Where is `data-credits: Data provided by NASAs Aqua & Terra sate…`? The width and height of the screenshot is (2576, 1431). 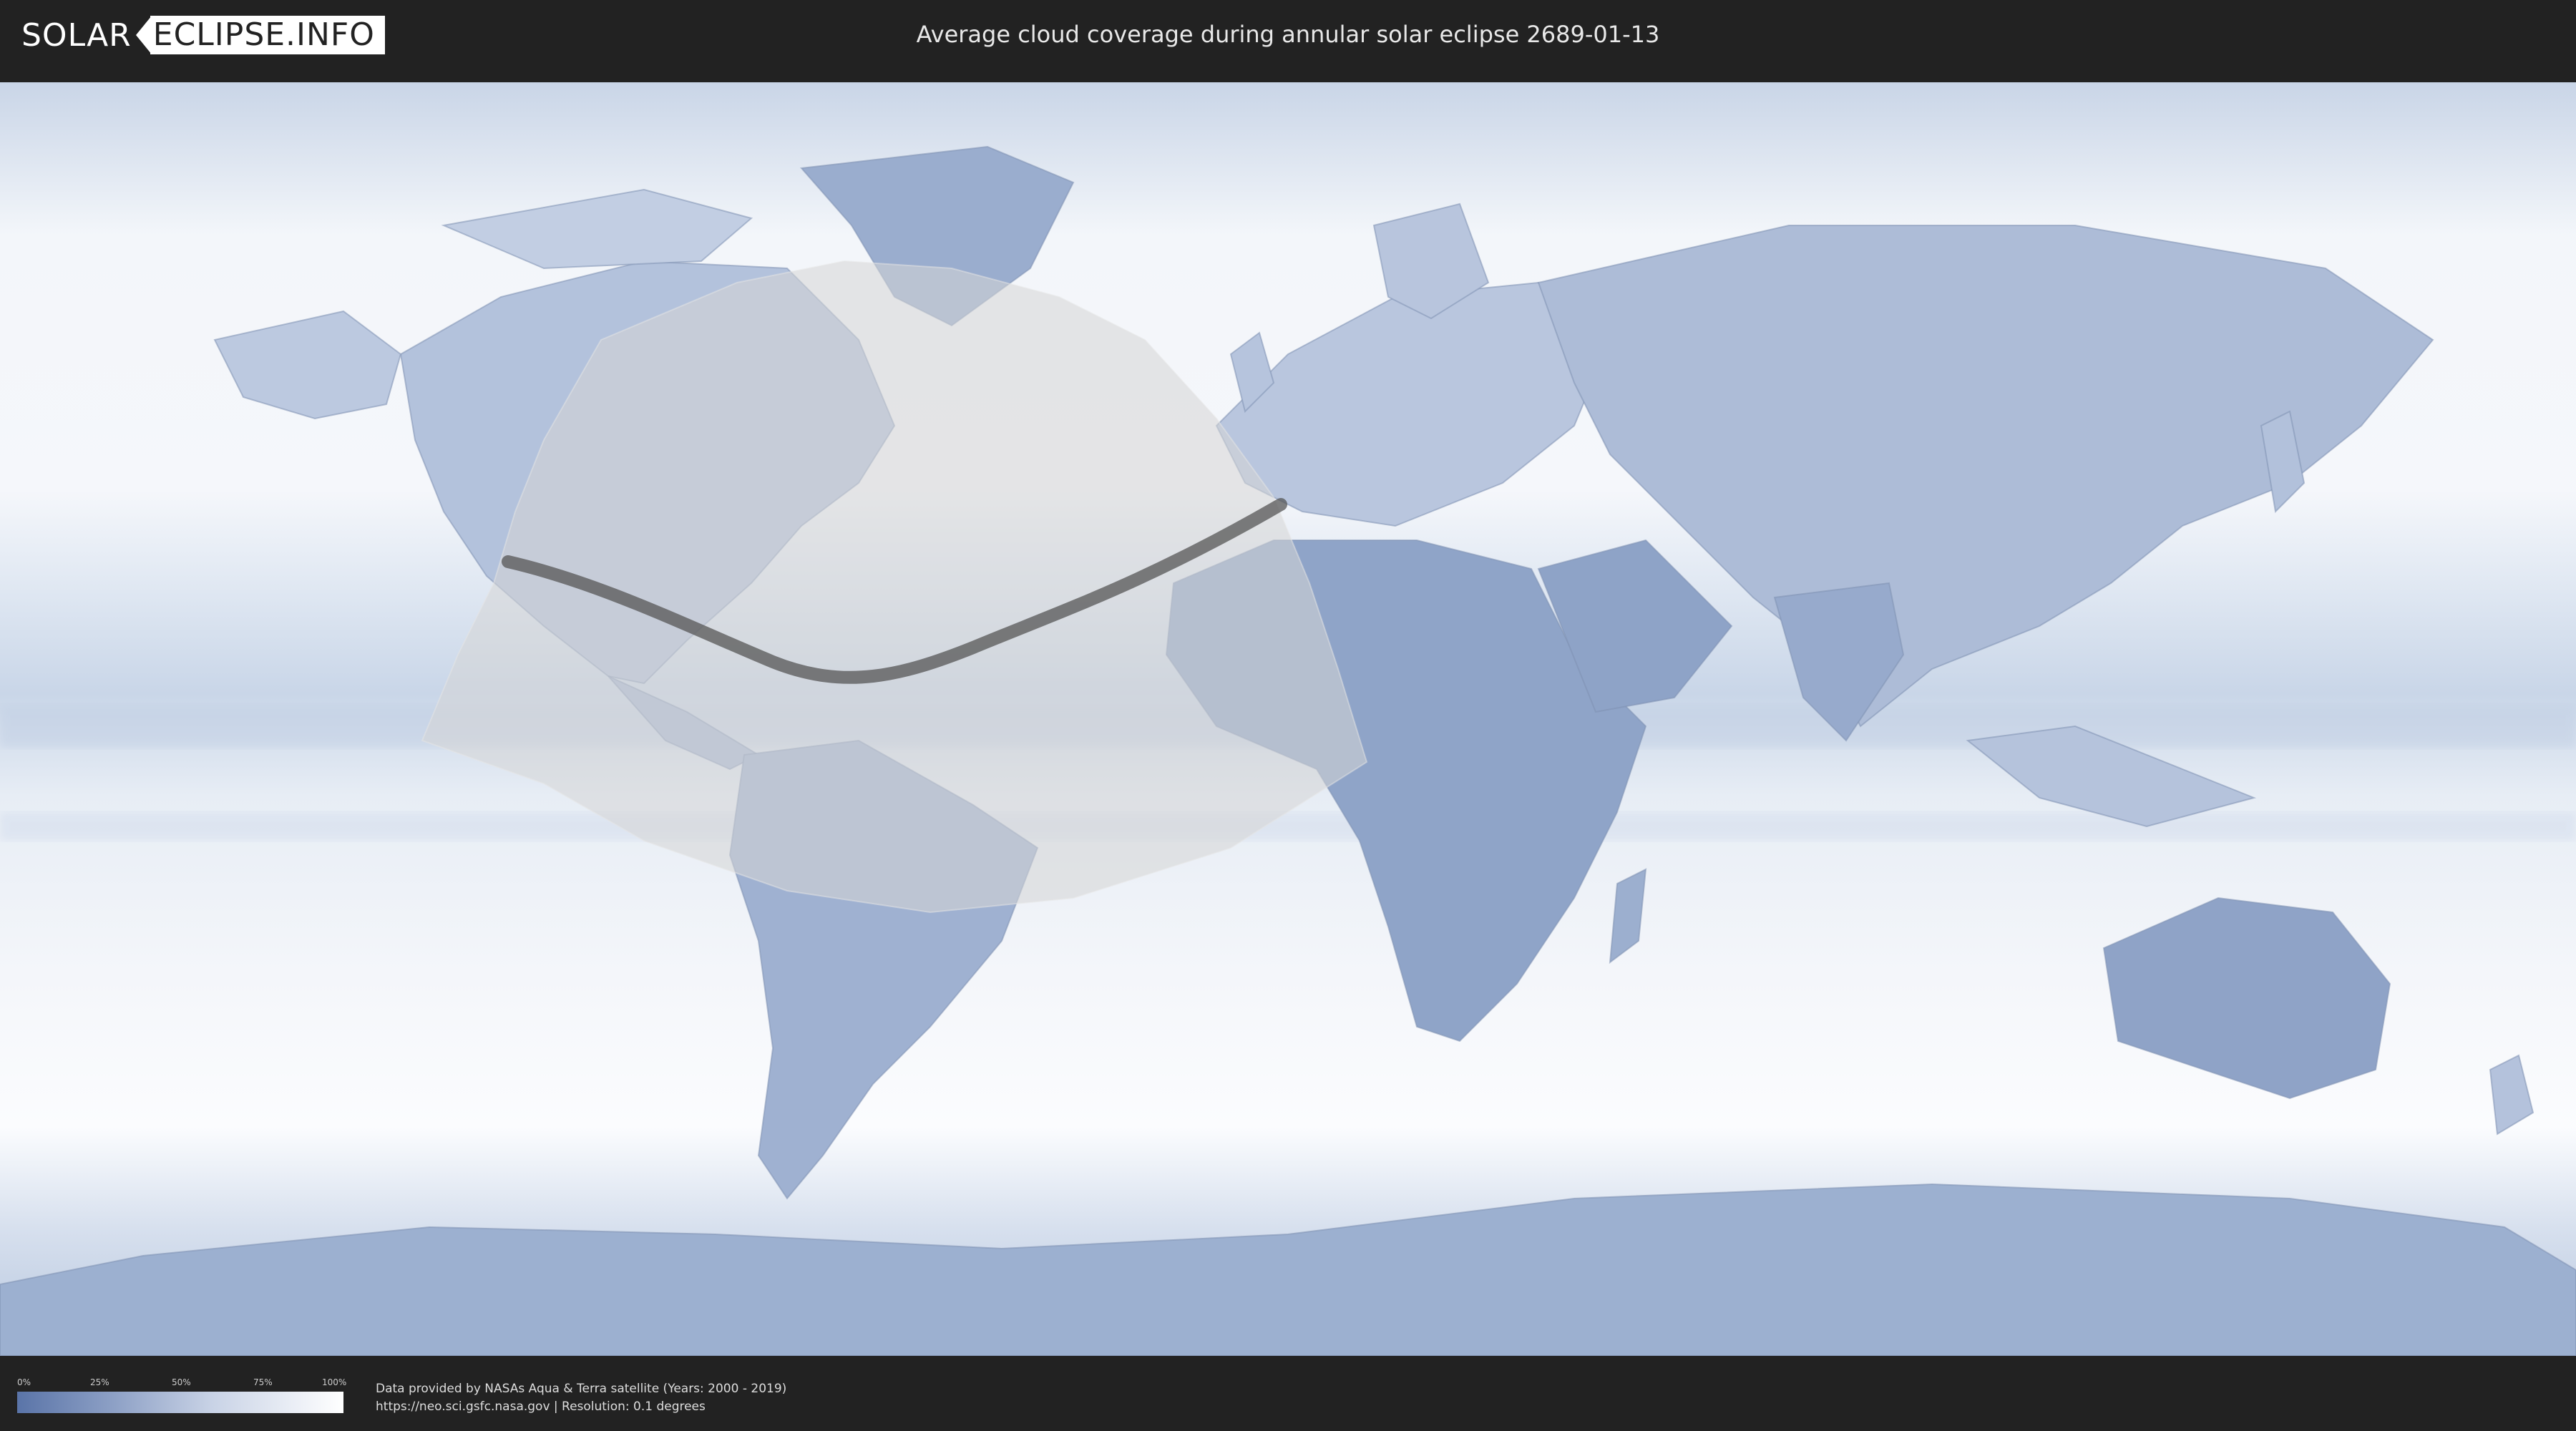
data-credits: Data provided by NASAs Aqua & Terra sate… is located at coordinates (581, 1398).